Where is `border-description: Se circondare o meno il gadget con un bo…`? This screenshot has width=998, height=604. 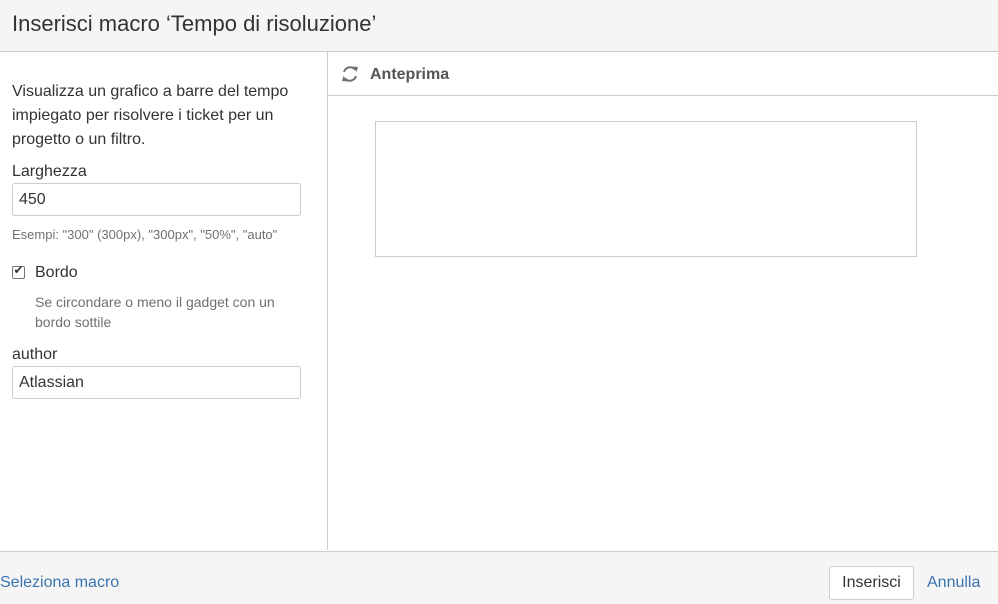
border-description: Se circondare o meno il gadget con un bo… is located at coordinates (155, 312).